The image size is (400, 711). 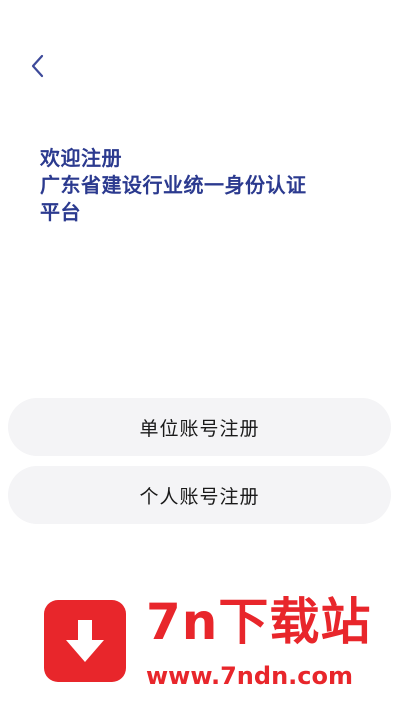 I want to click on personal-account-register-label: 个人账号注册, so click(x=199, y=496).